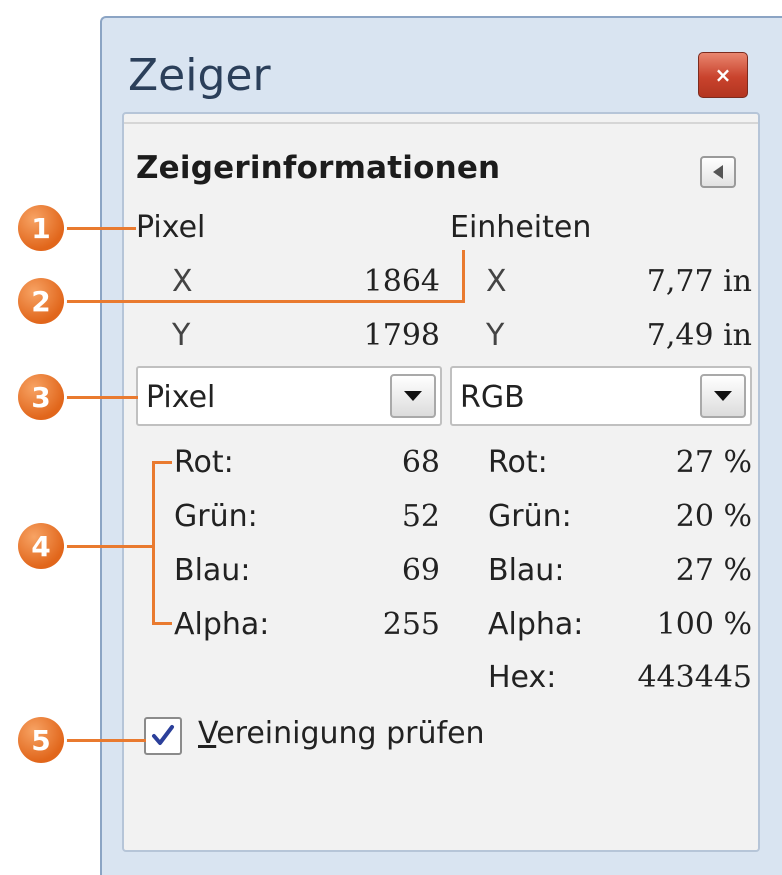 The height and width of the screenshot is (875, 782). I want to click on callout-badge-1: 1, so click(41, 228).